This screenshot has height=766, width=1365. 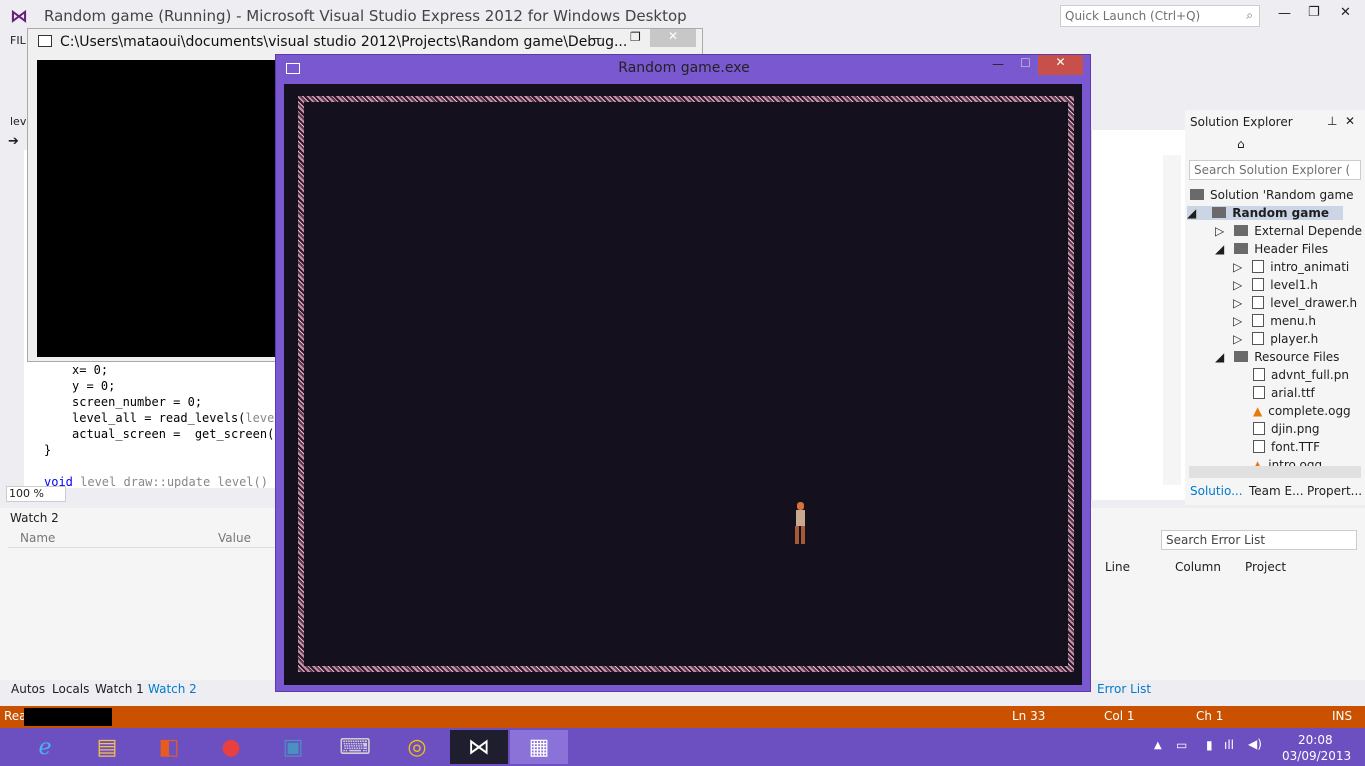 I want to click on code-line: void level_draw::update_level(), so click(x=156, y=481).